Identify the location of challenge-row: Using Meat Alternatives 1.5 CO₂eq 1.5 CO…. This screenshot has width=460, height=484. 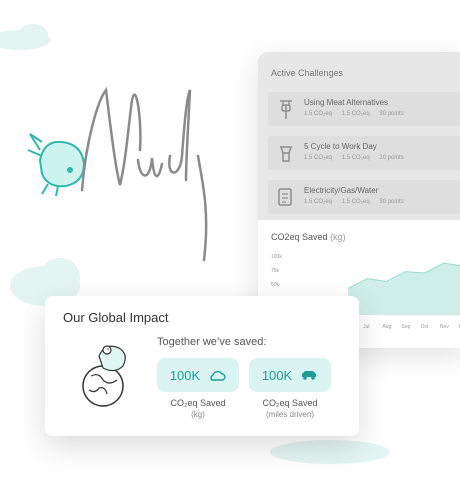
(364, 109).